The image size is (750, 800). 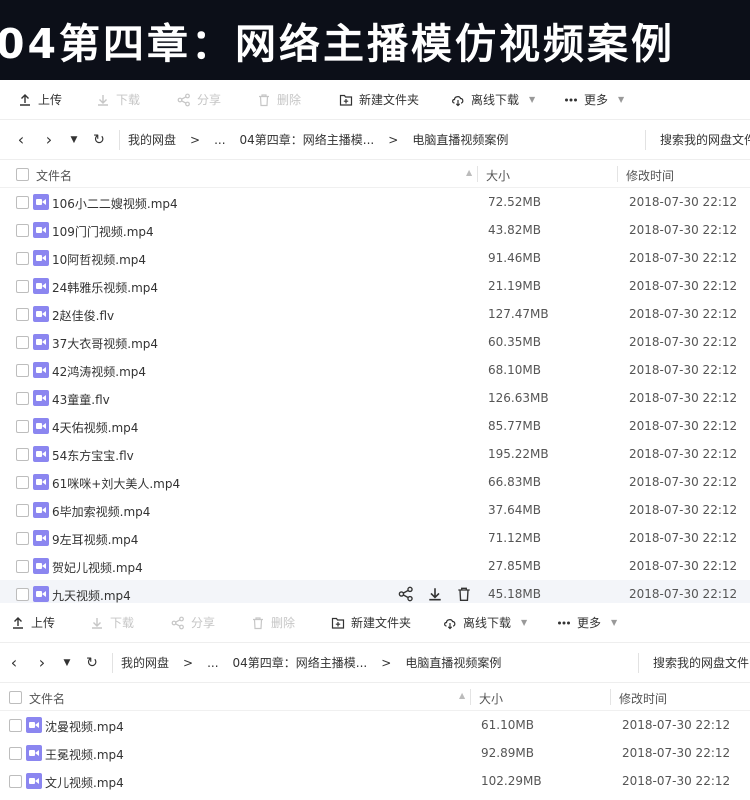 What do you see at coordinates (99, 371) in the screenshot?
I see `file-name: 42鸿涛视频.mp4` at bounding box center [99, 371].